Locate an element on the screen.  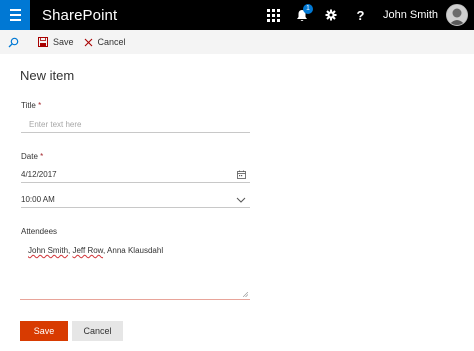
apps-button is located at coordinates (273, 15).